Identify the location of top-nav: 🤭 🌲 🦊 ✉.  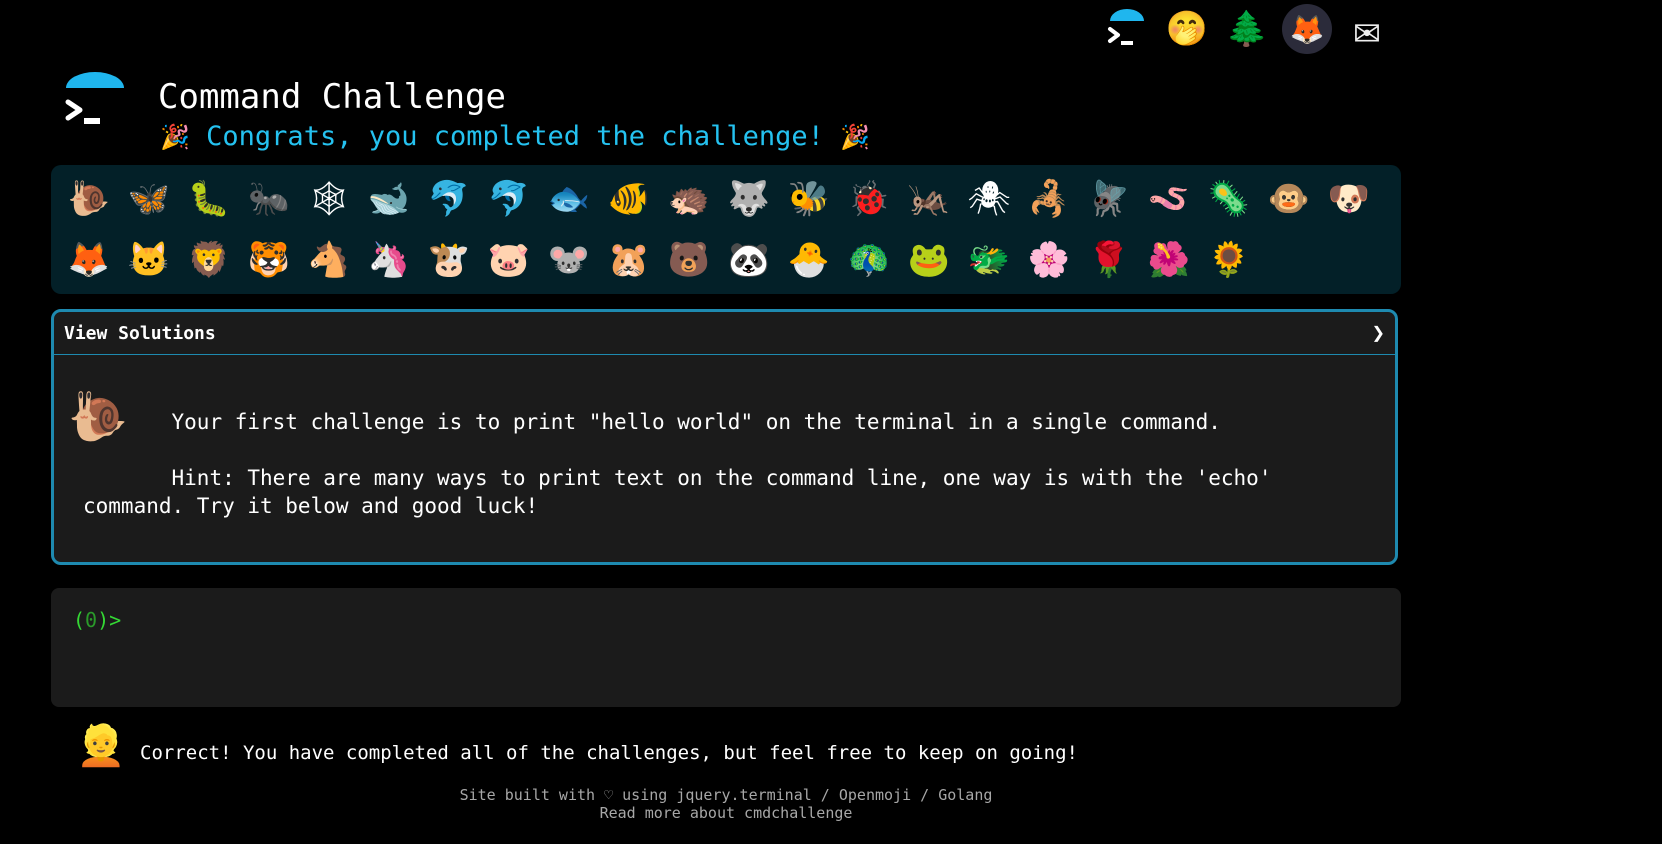
(1247, 29).